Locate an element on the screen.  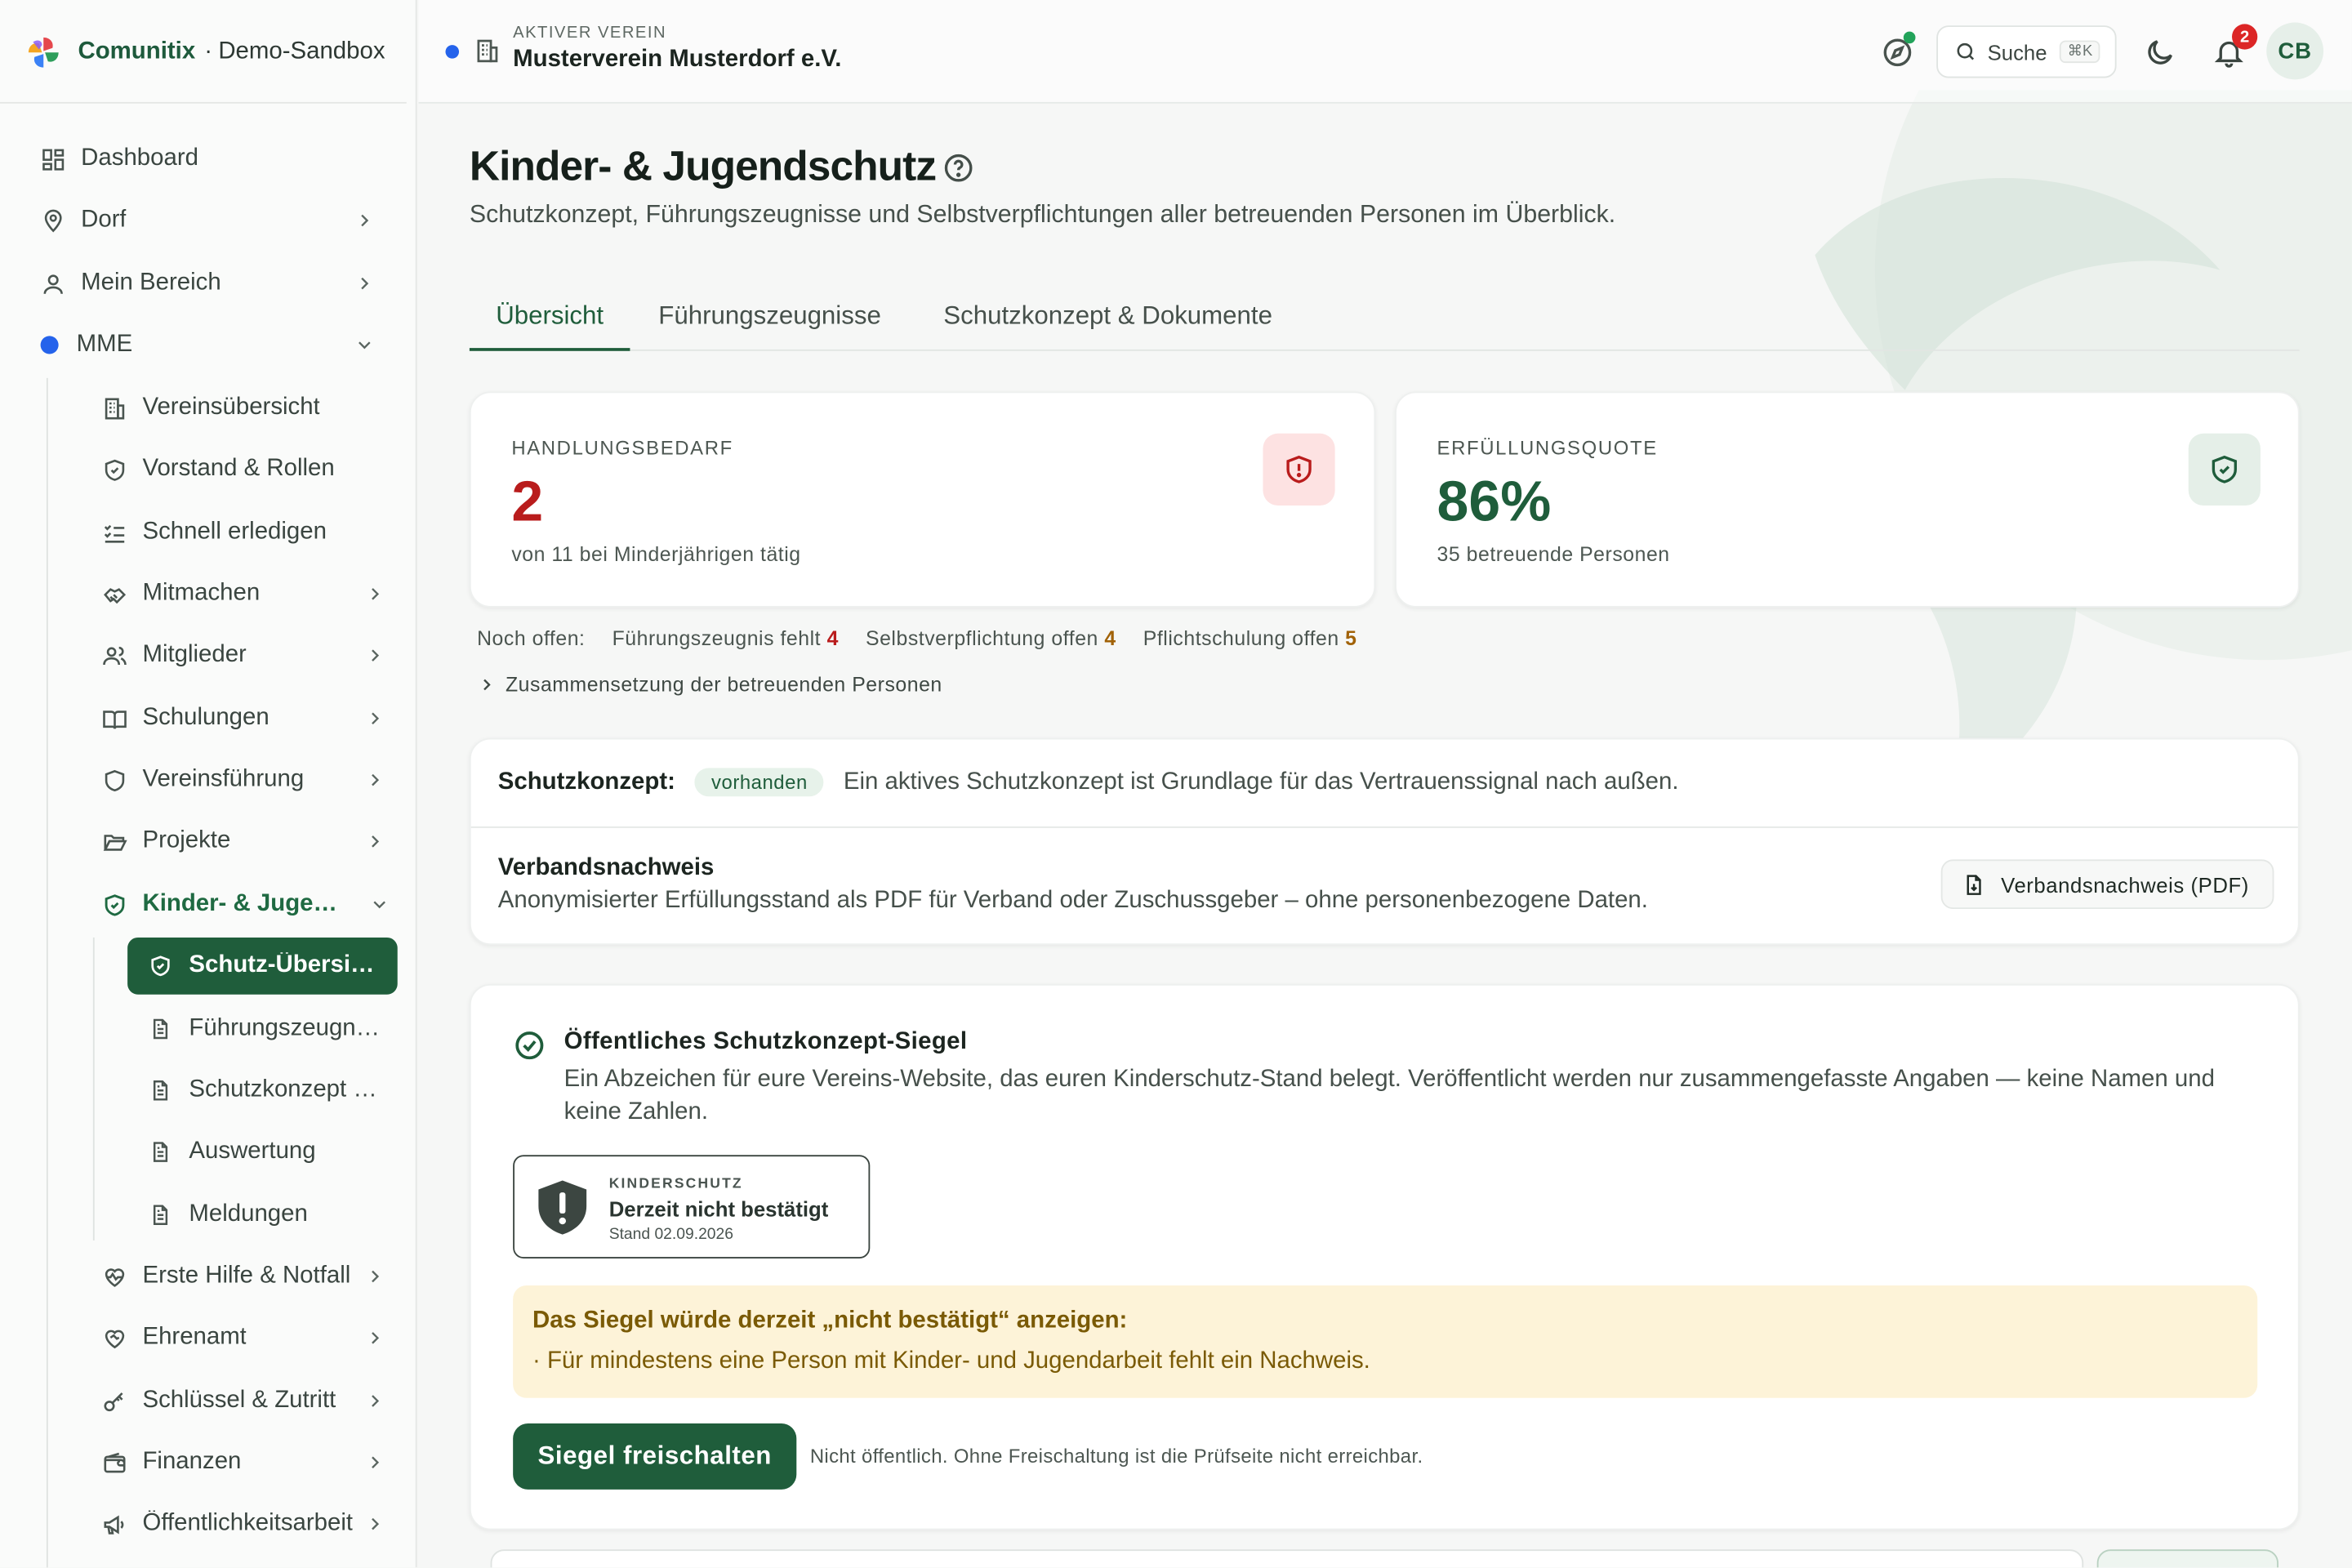
badge-status: Derzeit nicht bestätigt is located at coordinates (718, 1209).